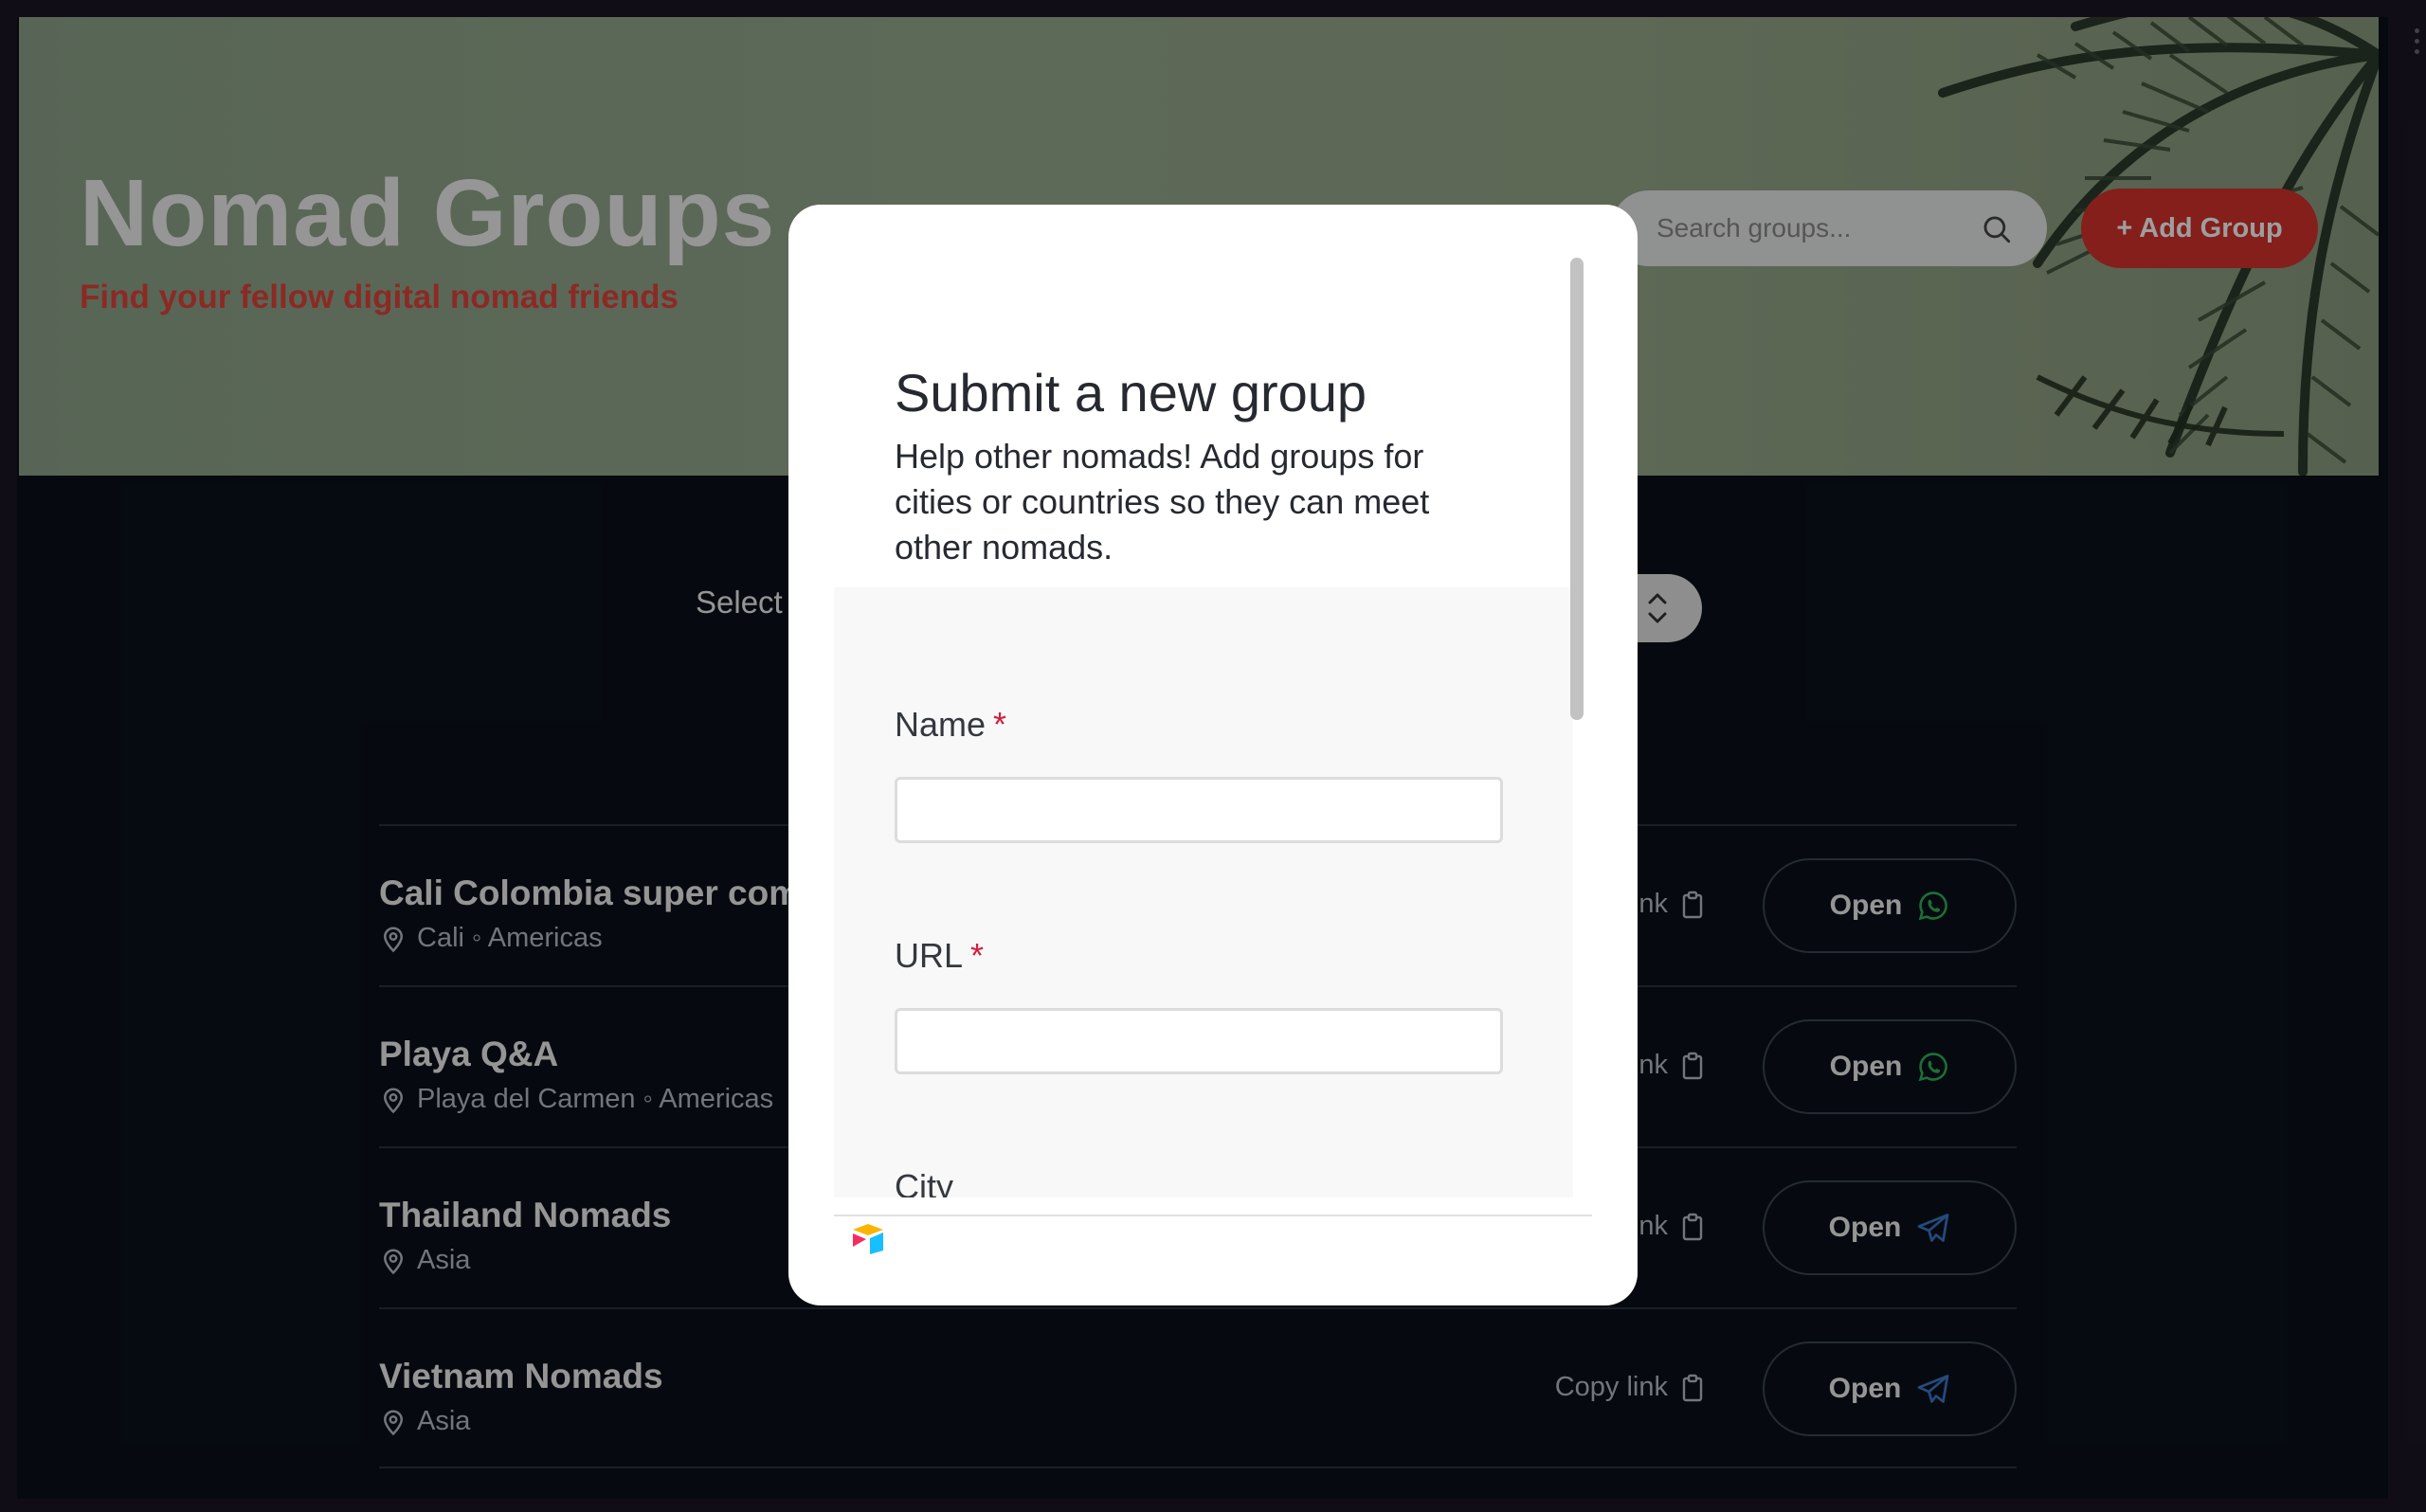 The image size is (2426, 1512). I want to click on name-field-label: Name *, so click(950, 725).